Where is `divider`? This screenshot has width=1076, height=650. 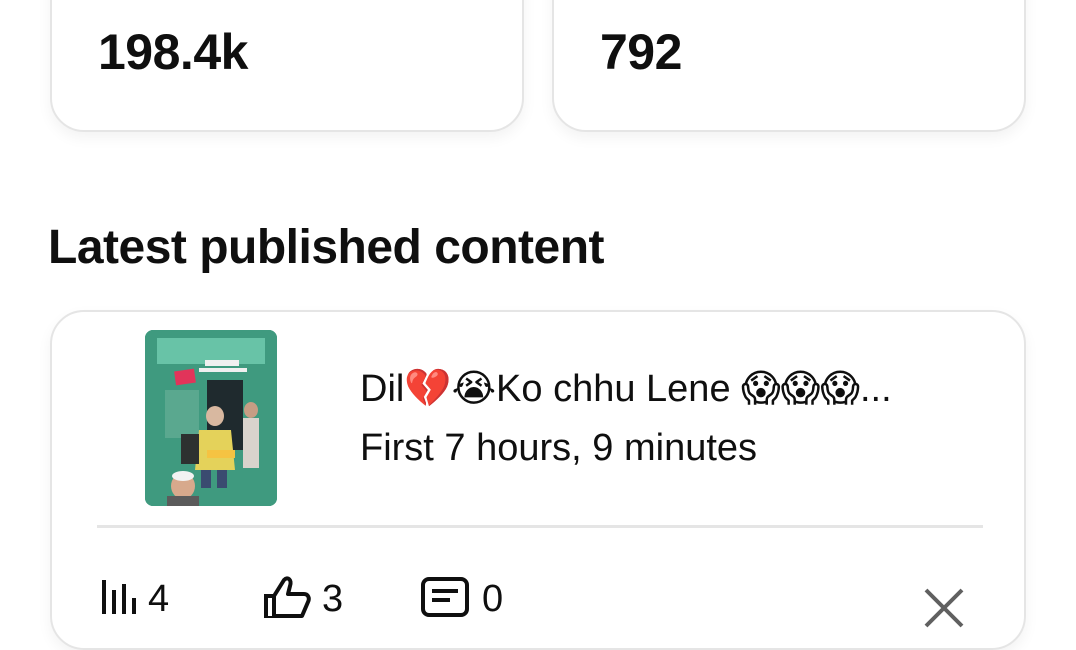
divider is located at coordinates (540, 526).